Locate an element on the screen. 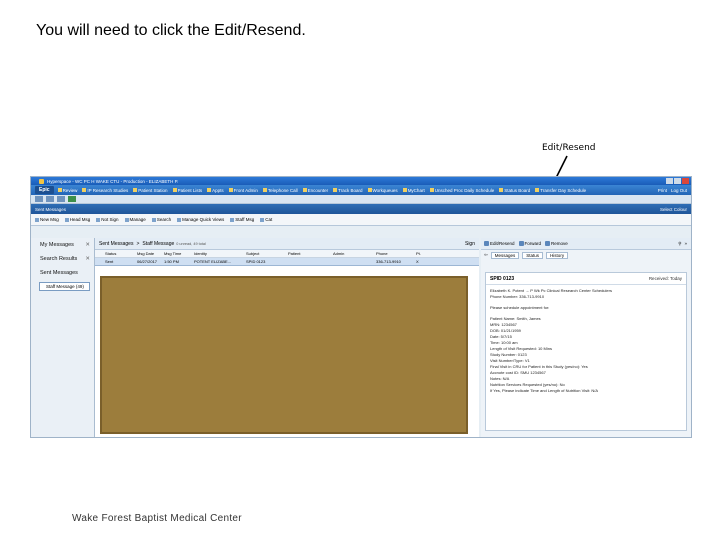  menu-item: Front Admin is located at coordinates (243, 190).